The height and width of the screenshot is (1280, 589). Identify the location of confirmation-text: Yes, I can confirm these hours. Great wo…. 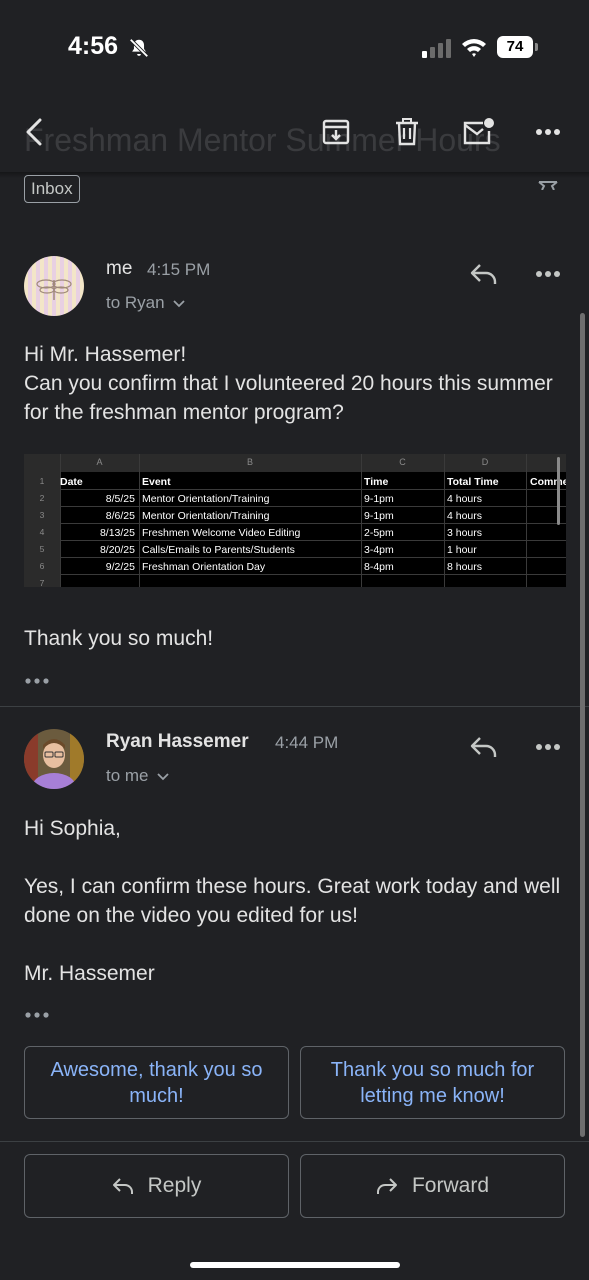
(292, 901).